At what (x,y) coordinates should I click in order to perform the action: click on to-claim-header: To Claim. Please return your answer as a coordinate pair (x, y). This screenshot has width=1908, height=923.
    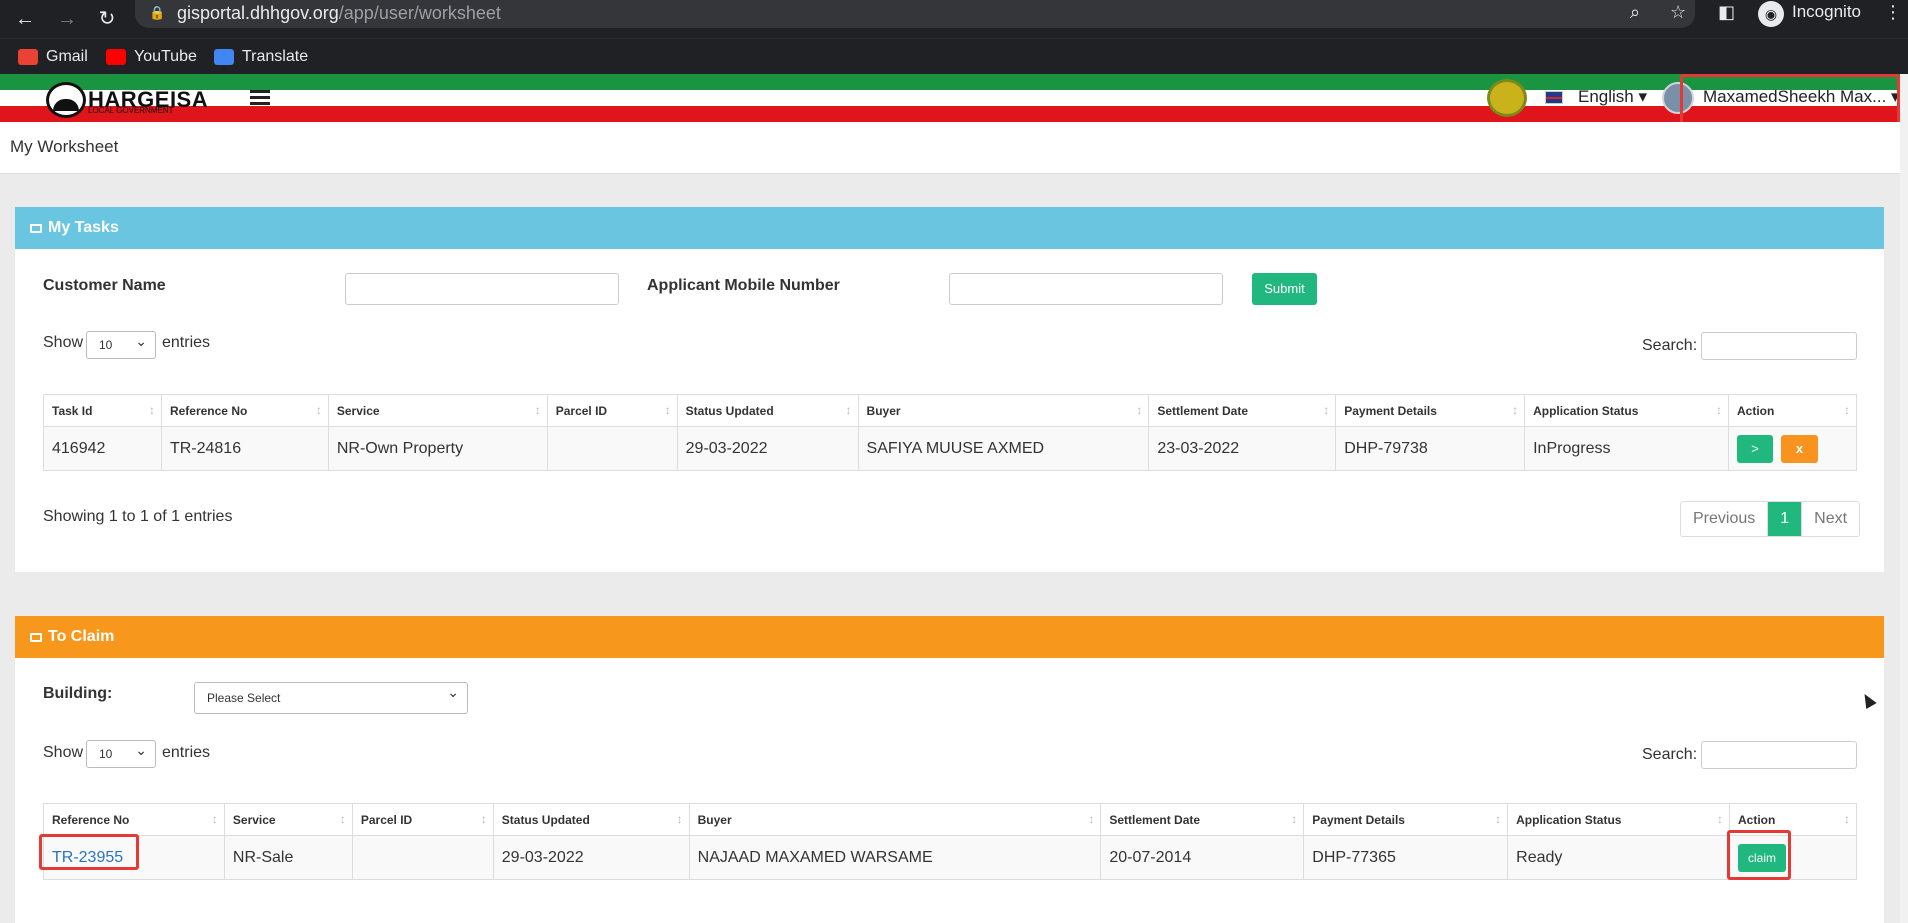
    Looking at the image, I should click on (949, 637).